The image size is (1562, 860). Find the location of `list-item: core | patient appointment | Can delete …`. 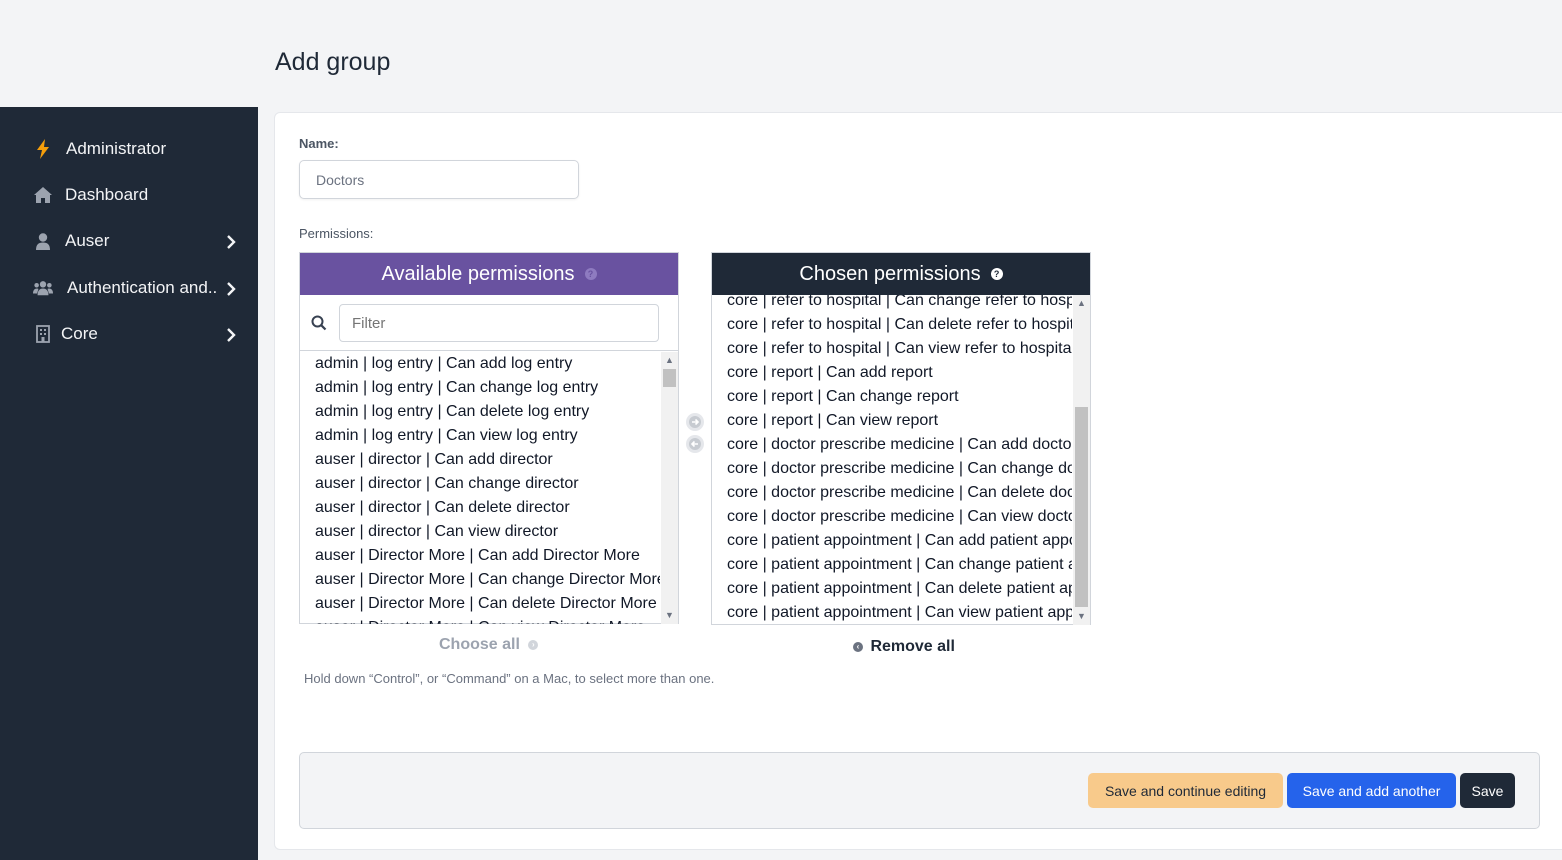

list-item: core | patient appointment | Can delete … is located at coordinates (892, 589).